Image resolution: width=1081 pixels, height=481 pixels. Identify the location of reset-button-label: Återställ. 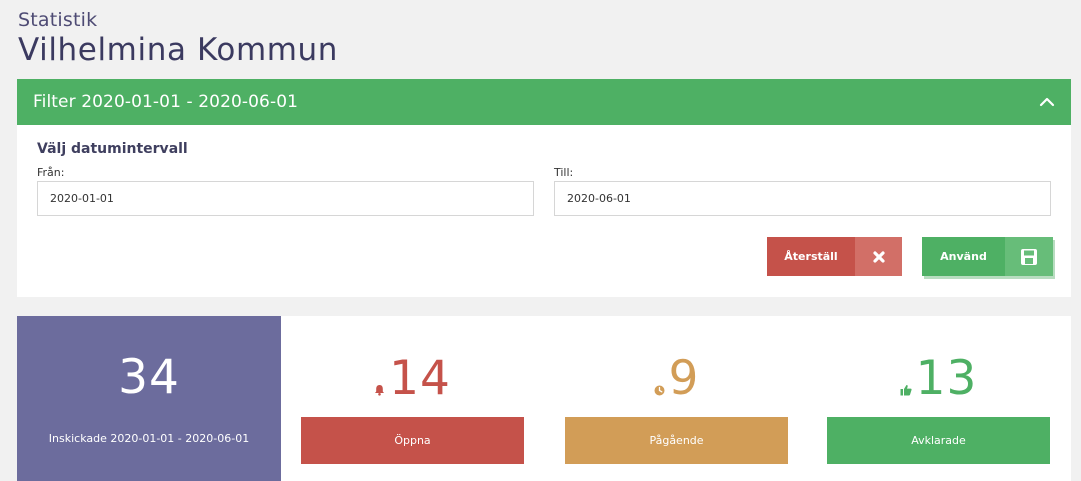
(811, 256).